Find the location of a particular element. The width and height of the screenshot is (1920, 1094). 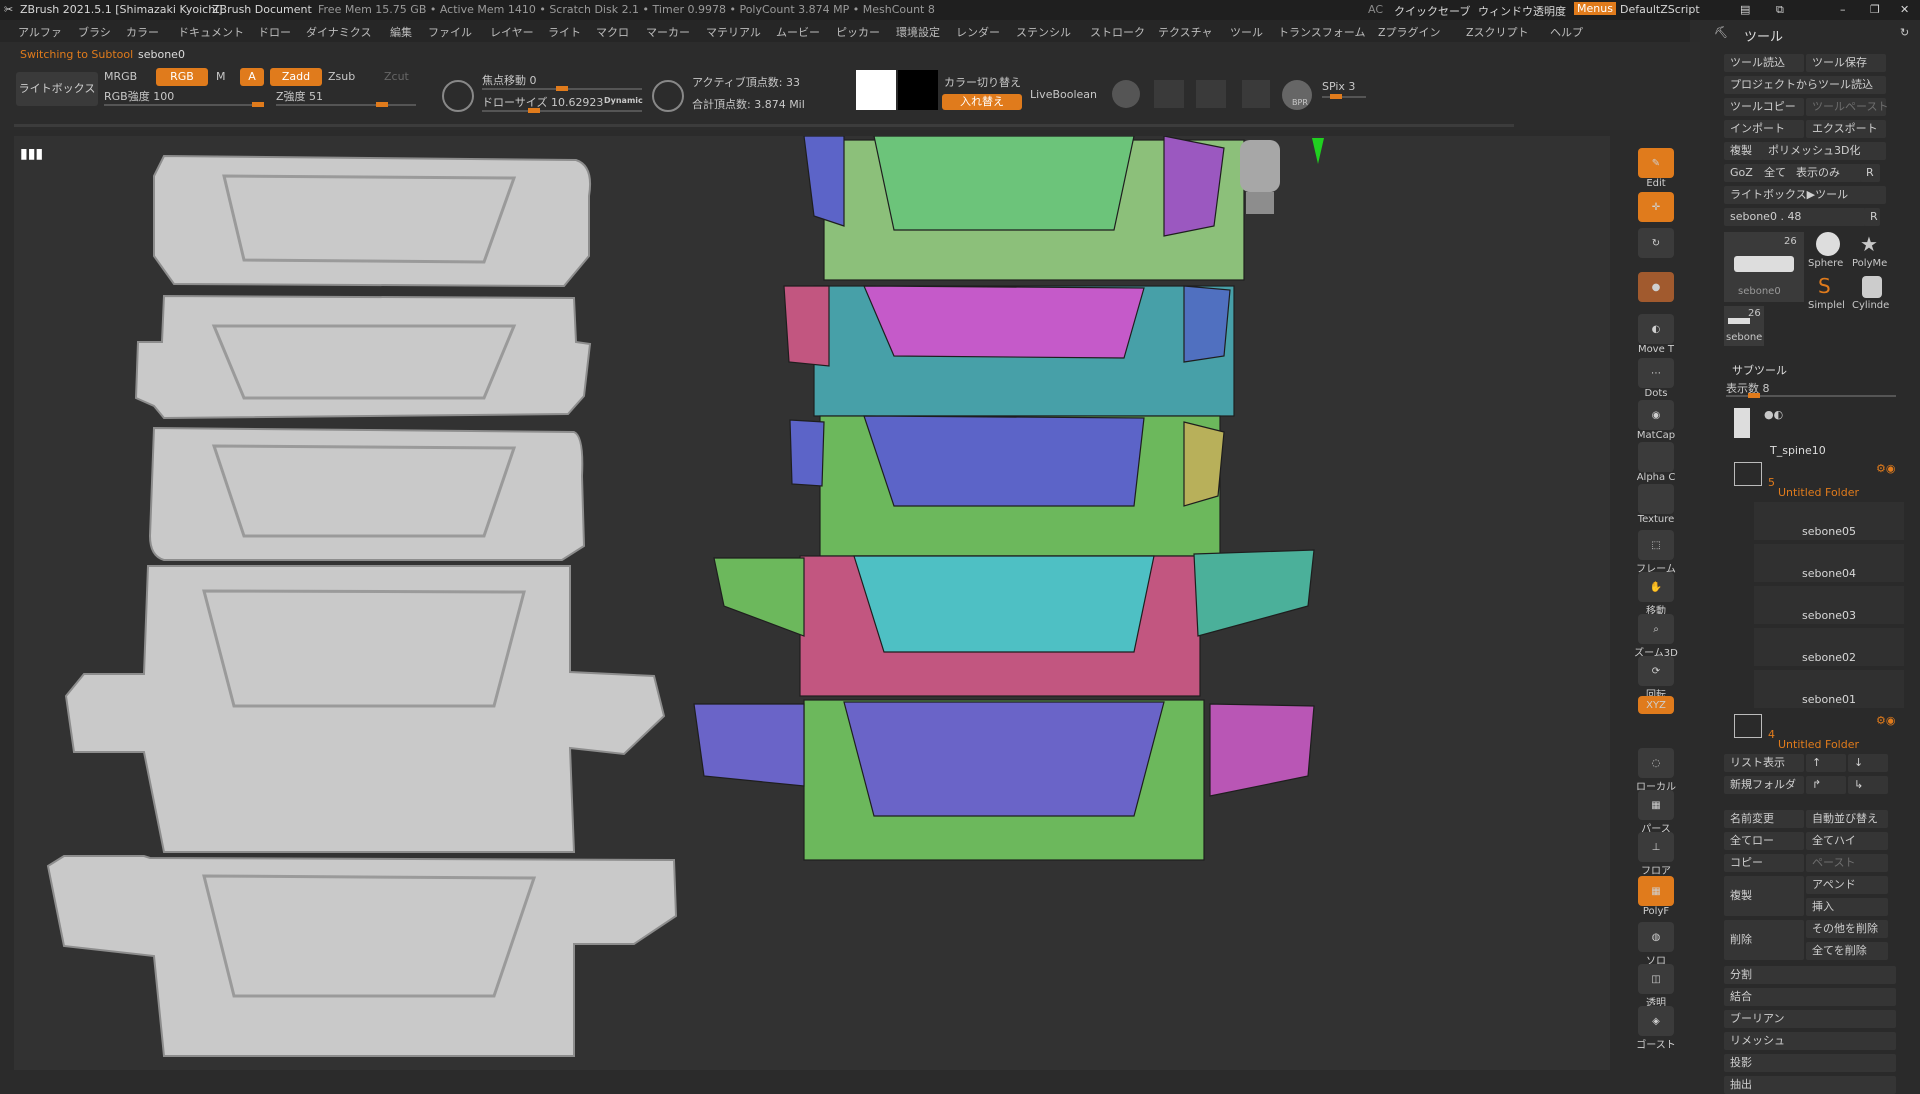

focal-shift-icon is located at coordinates (458, 96).